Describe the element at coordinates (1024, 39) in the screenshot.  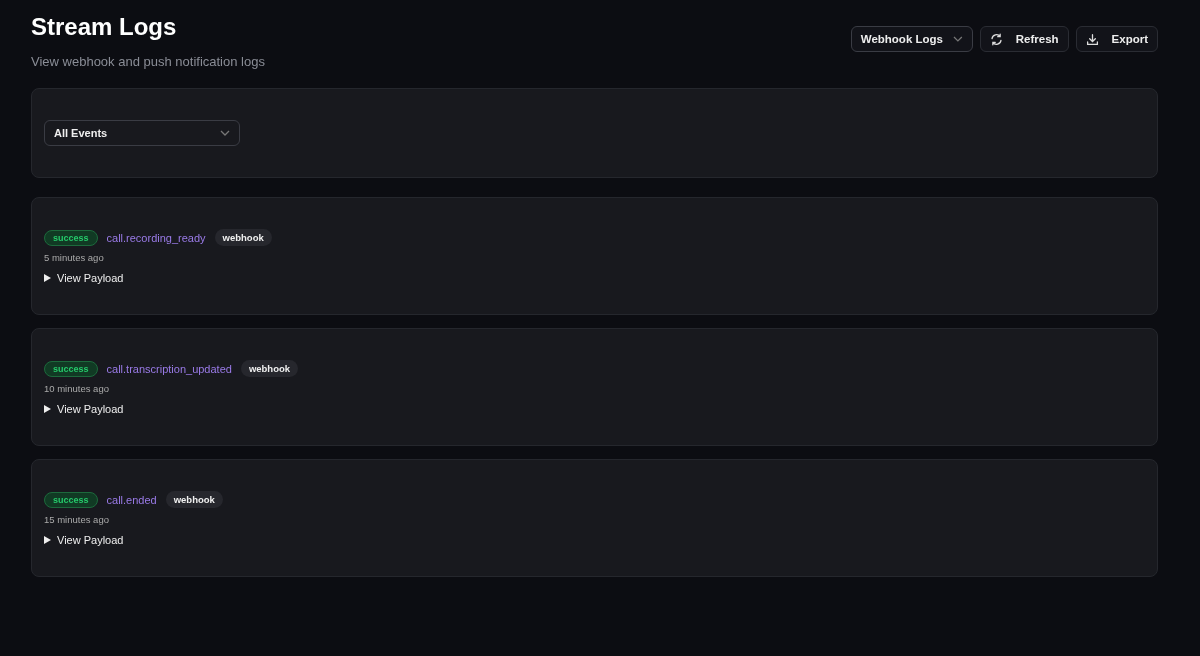
I see `refresh-button: Refresh` at that location.